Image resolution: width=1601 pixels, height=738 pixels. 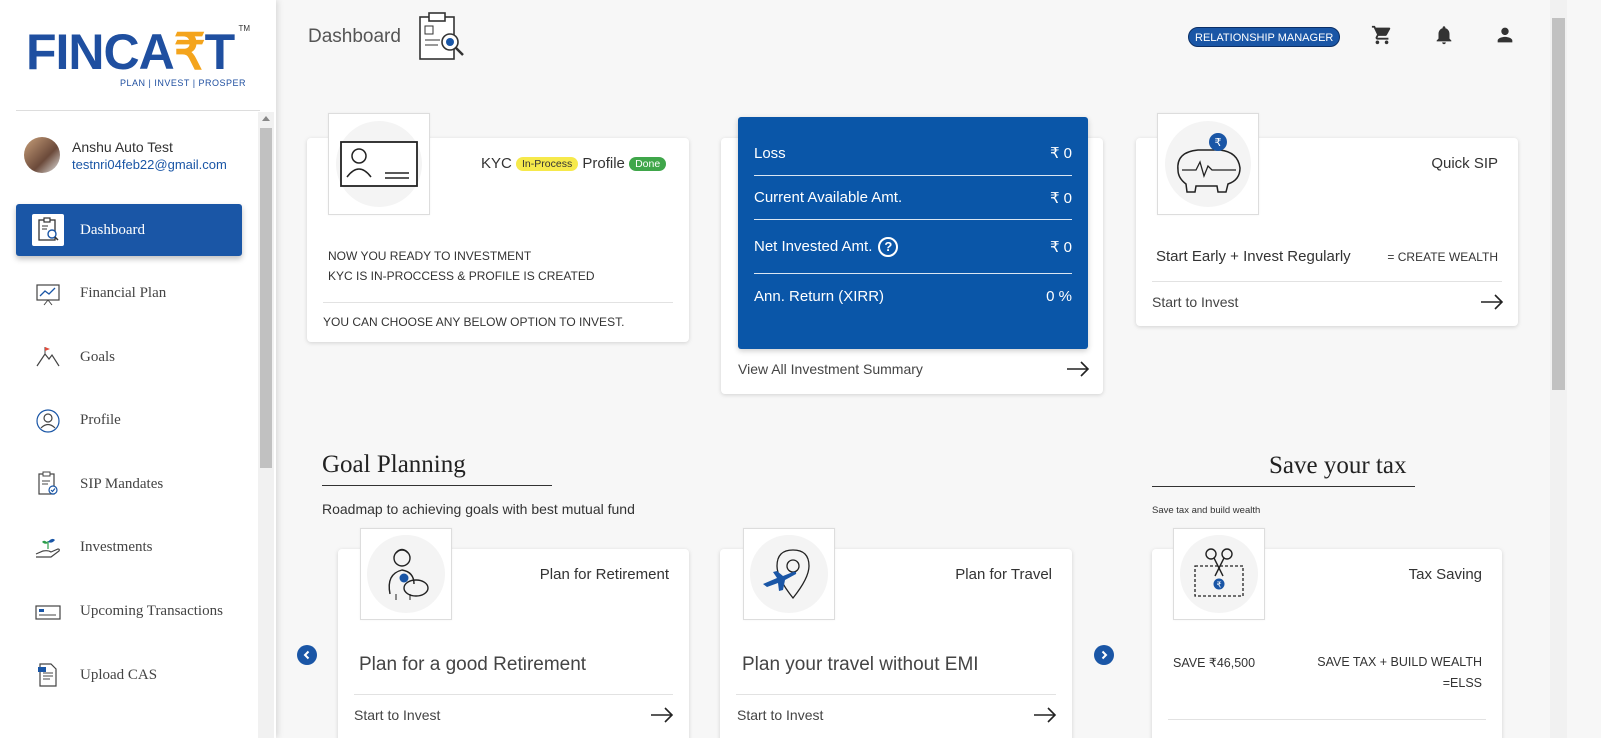 What do you see at coordinates (1383, 36) in the screenshot?
I see `cart-icon` at bounding box center [1383, 36].